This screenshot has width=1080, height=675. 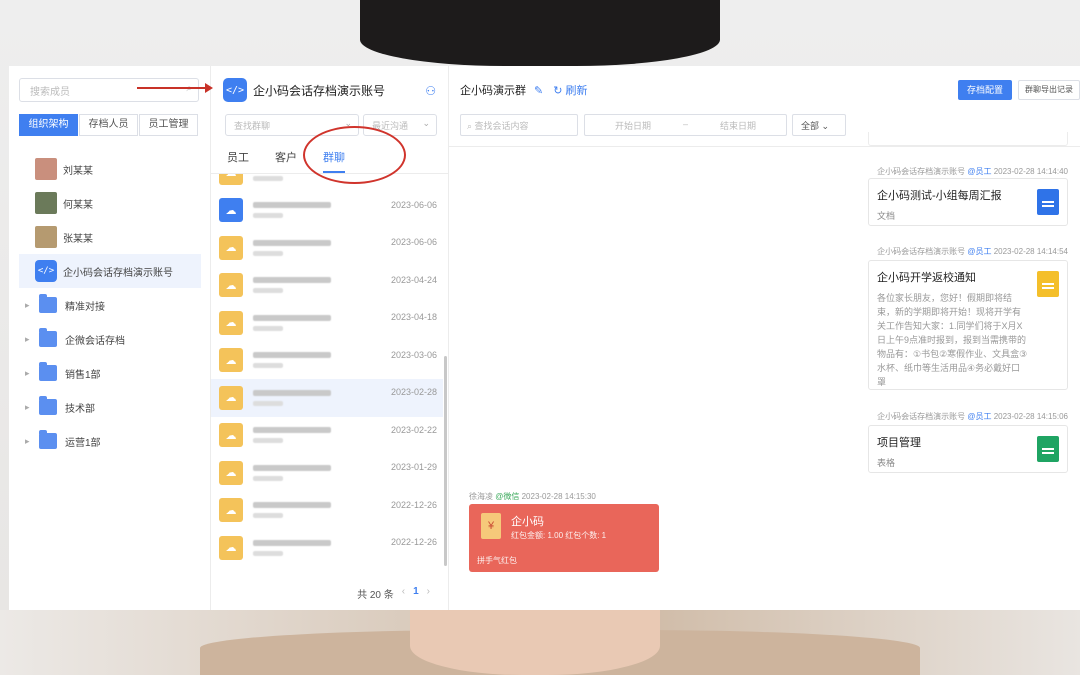 What do you see at coordinates (501, 126) in the screenshot?
I see `chat-search-placeholder: 查找会话内容` at bounding box center [501, 126].